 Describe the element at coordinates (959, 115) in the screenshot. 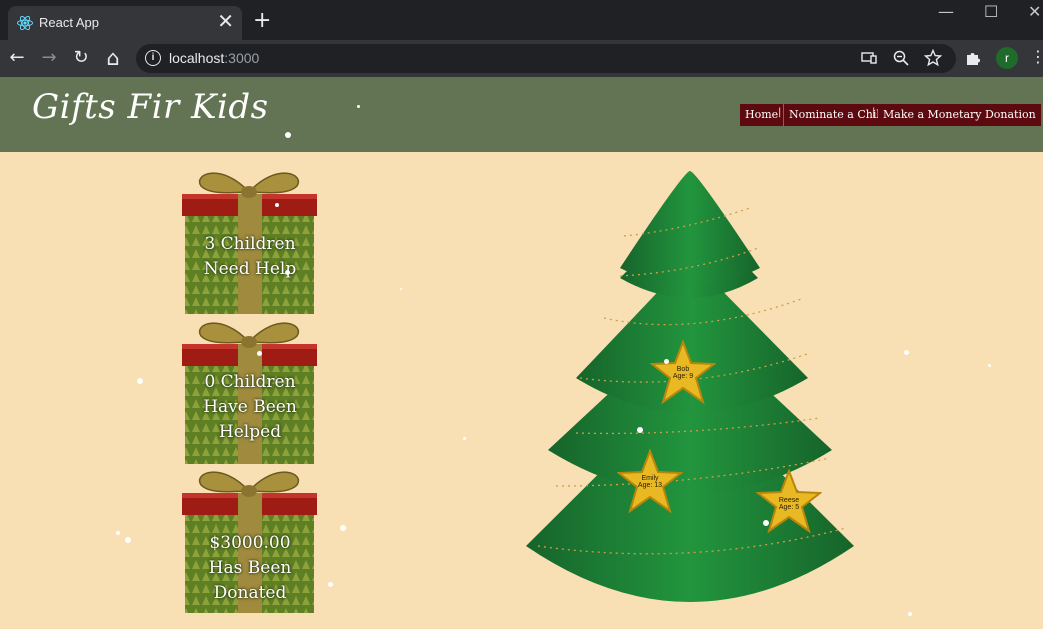

I see `nav-donate-link: Make a Monetary Donation` at that location.